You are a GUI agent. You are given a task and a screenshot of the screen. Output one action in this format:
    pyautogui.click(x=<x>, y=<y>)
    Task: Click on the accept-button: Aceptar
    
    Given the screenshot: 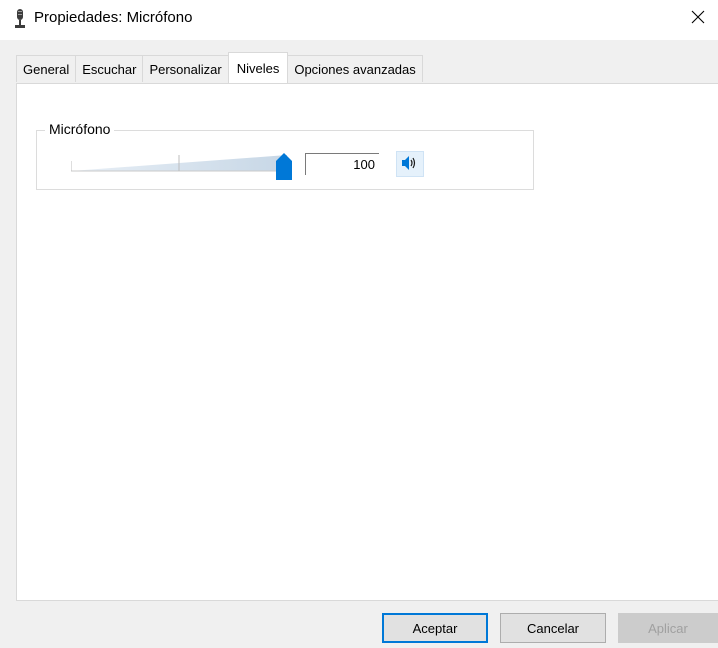 What is the action you would take?
    pyautogui.click(x=435, y=628)
    